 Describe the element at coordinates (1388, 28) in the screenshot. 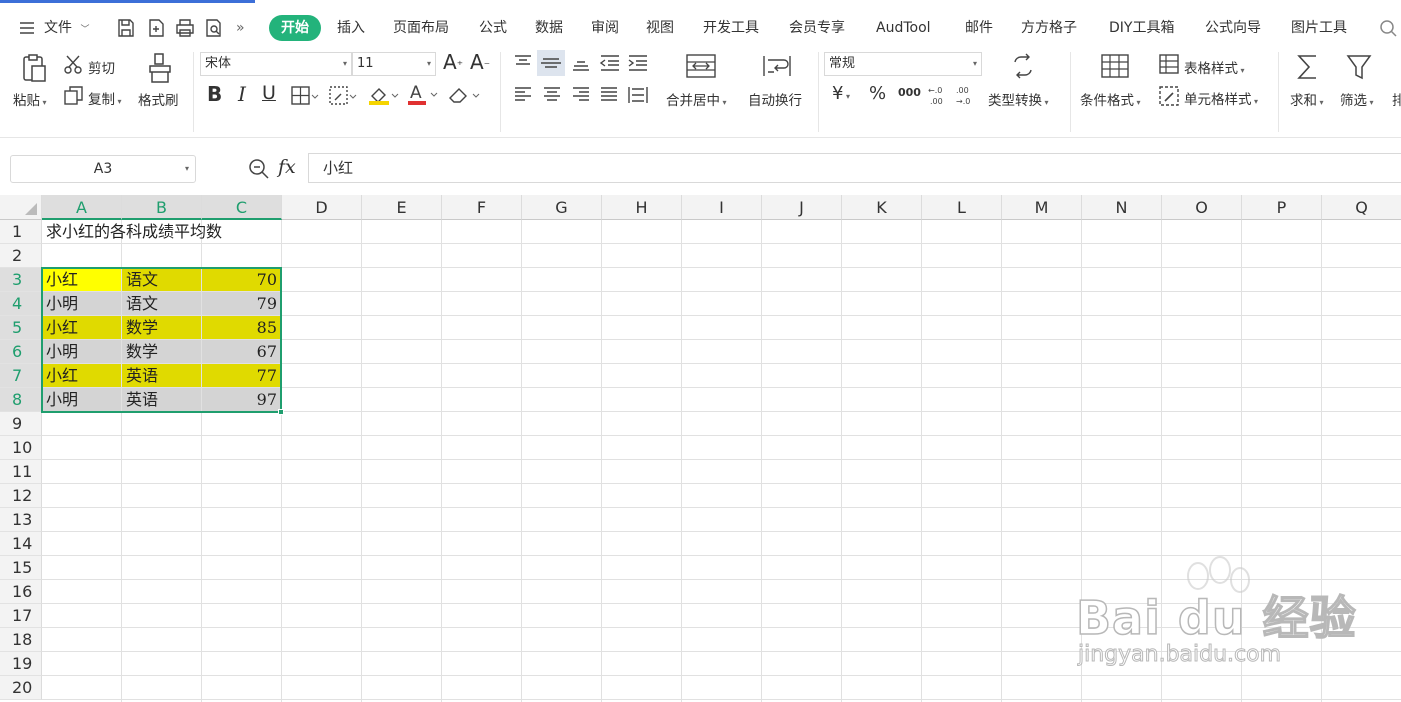

I see `search-icon` at that location.